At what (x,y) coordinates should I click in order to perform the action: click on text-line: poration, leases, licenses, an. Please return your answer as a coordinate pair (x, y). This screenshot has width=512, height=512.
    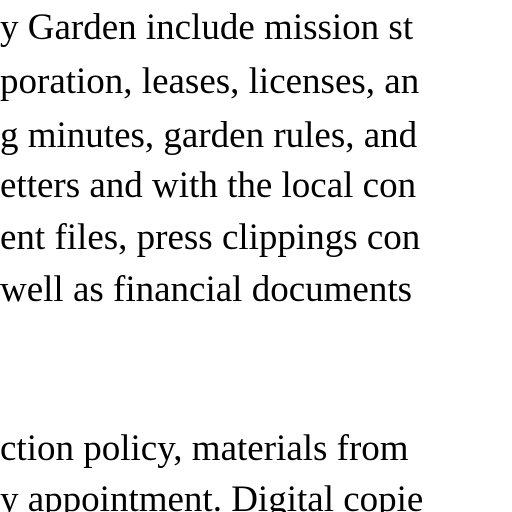
    Looking at the image, I should click on (210, 81).